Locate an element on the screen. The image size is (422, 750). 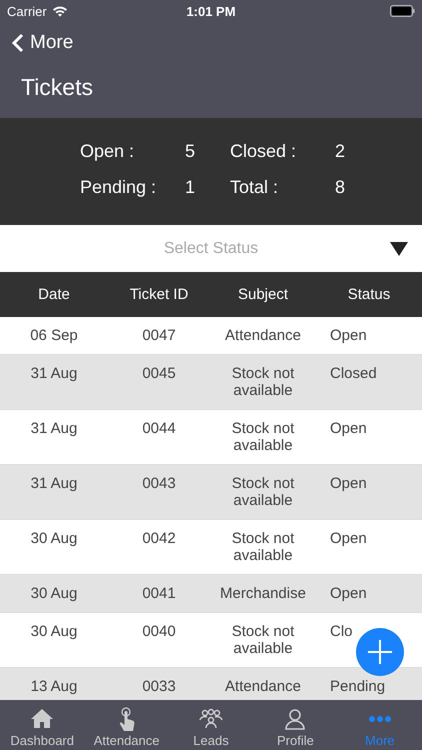
table-cell-text: 0042 is located at coordinates (159, 539).